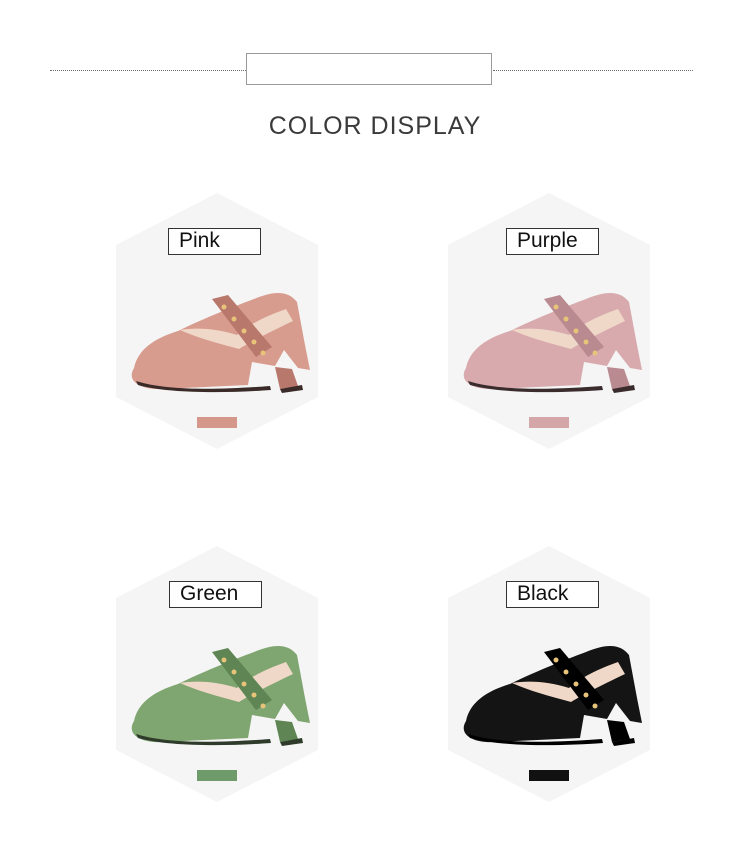  I want to click on color-label: Purple, so click(552, 241).